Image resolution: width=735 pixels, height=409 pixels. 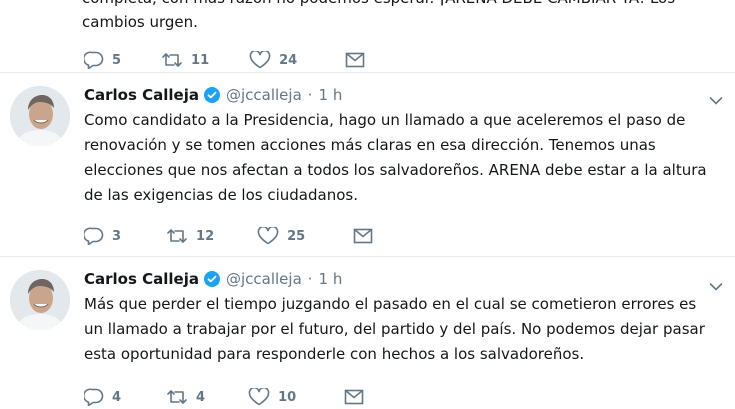 What do you see at coordinates (185, 60) in the screenshot?
I see `retweet-button: 11` at bounding box center [185, 60].